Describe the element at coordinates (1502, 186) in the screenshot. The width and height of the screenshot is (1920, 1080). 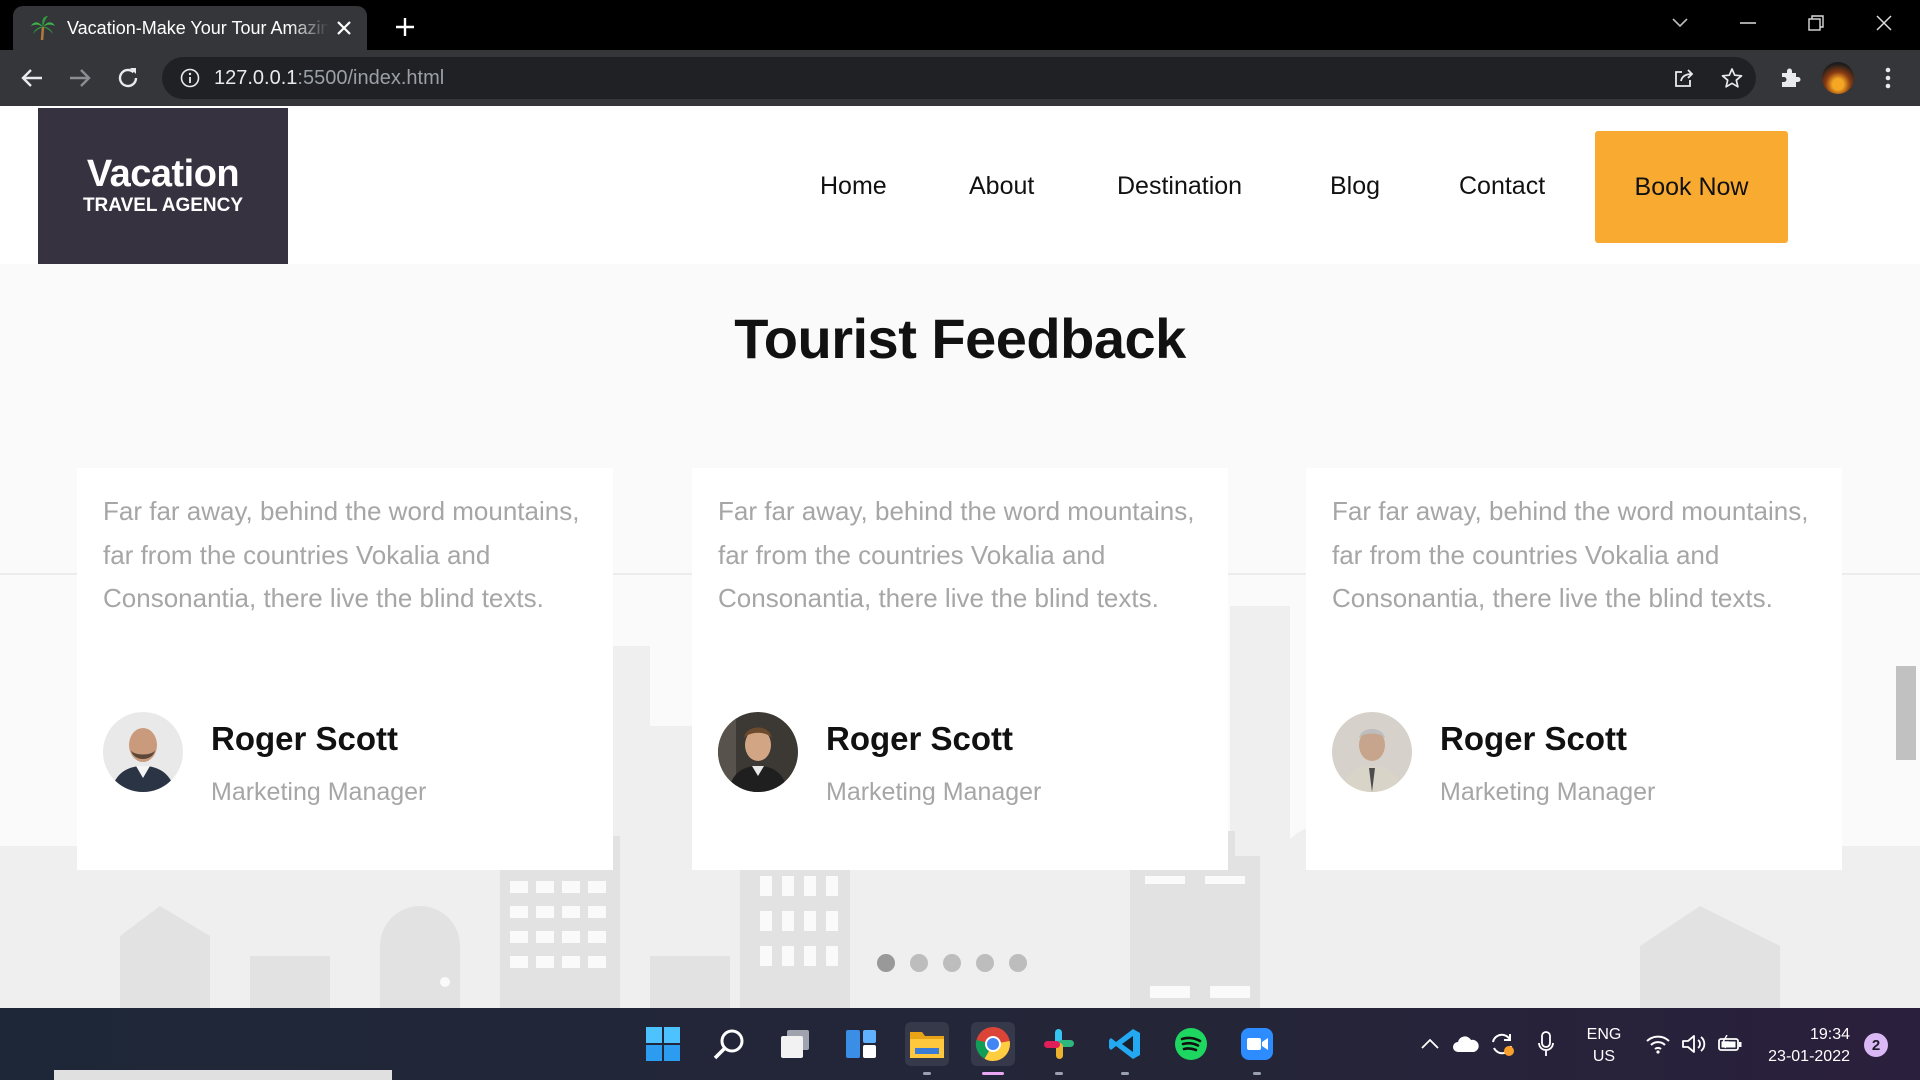
I see `nav-contact: Contact` at that location.